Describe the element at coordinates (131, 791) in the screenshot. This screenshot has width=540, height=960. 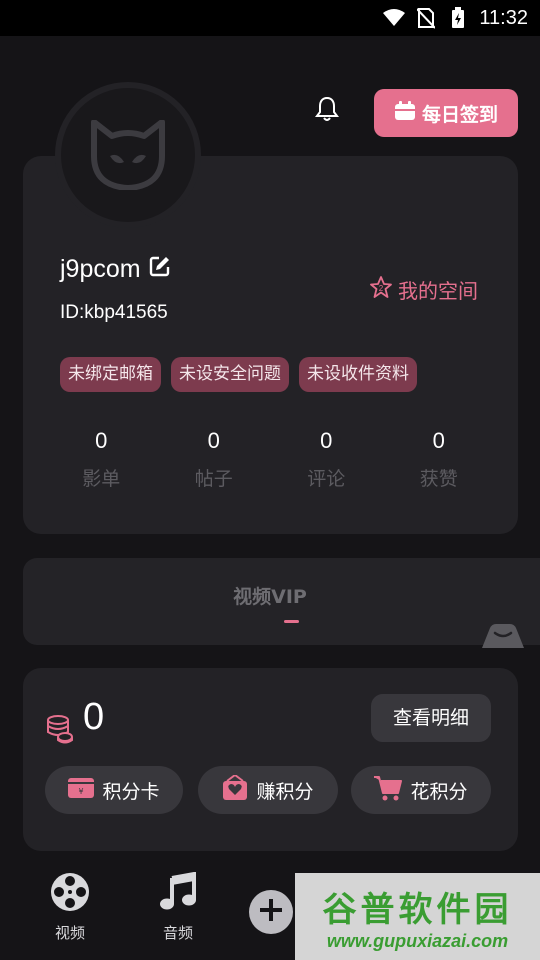
I see `points-card-label: 积分卡` at that location.